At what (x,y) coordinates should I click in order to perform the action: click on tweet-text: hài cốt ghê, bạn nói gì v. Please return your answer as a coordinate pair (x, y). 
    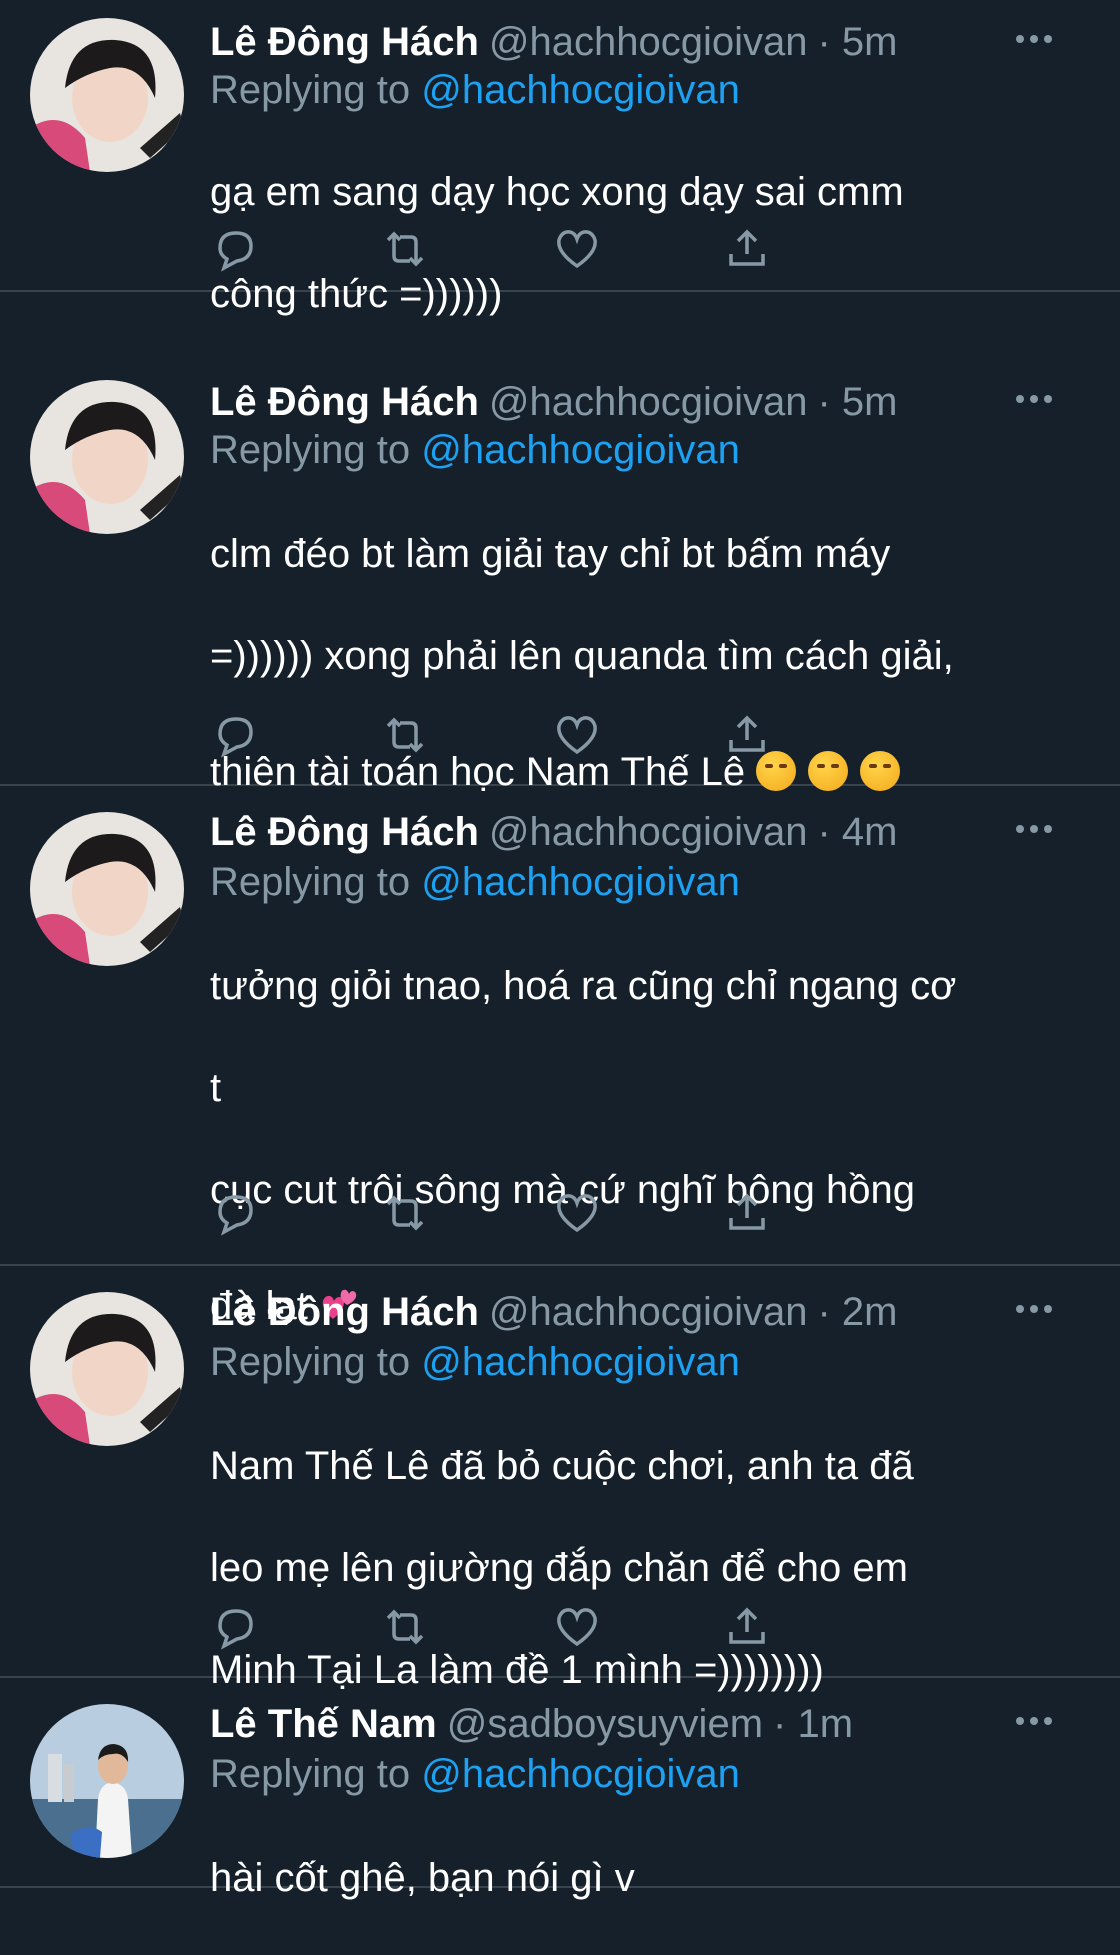
    Looking at the image, I should click on (422, 1878).